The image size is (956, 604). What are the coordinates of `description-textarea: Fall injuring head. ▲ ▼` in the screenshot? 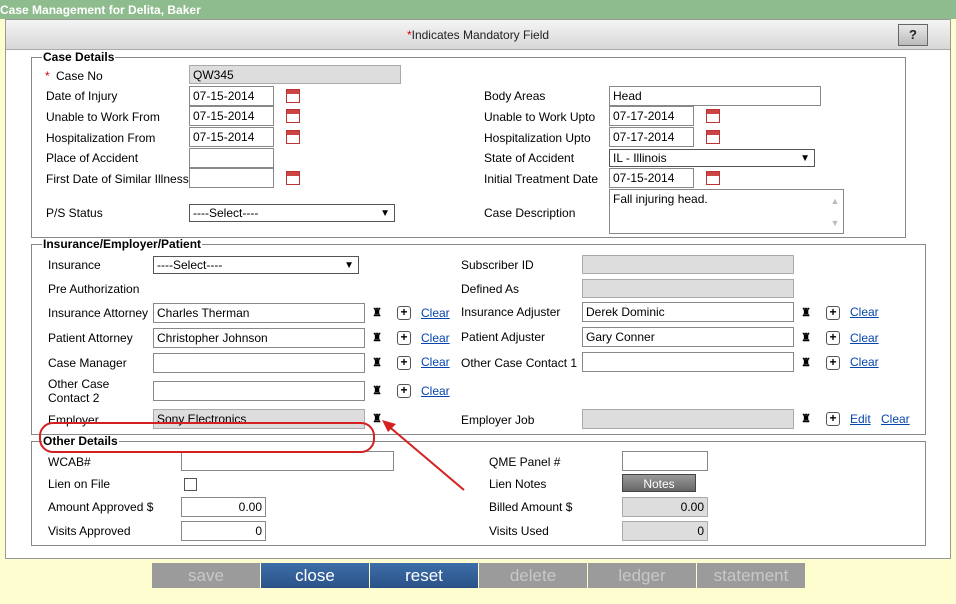 It's located at (726, 211).